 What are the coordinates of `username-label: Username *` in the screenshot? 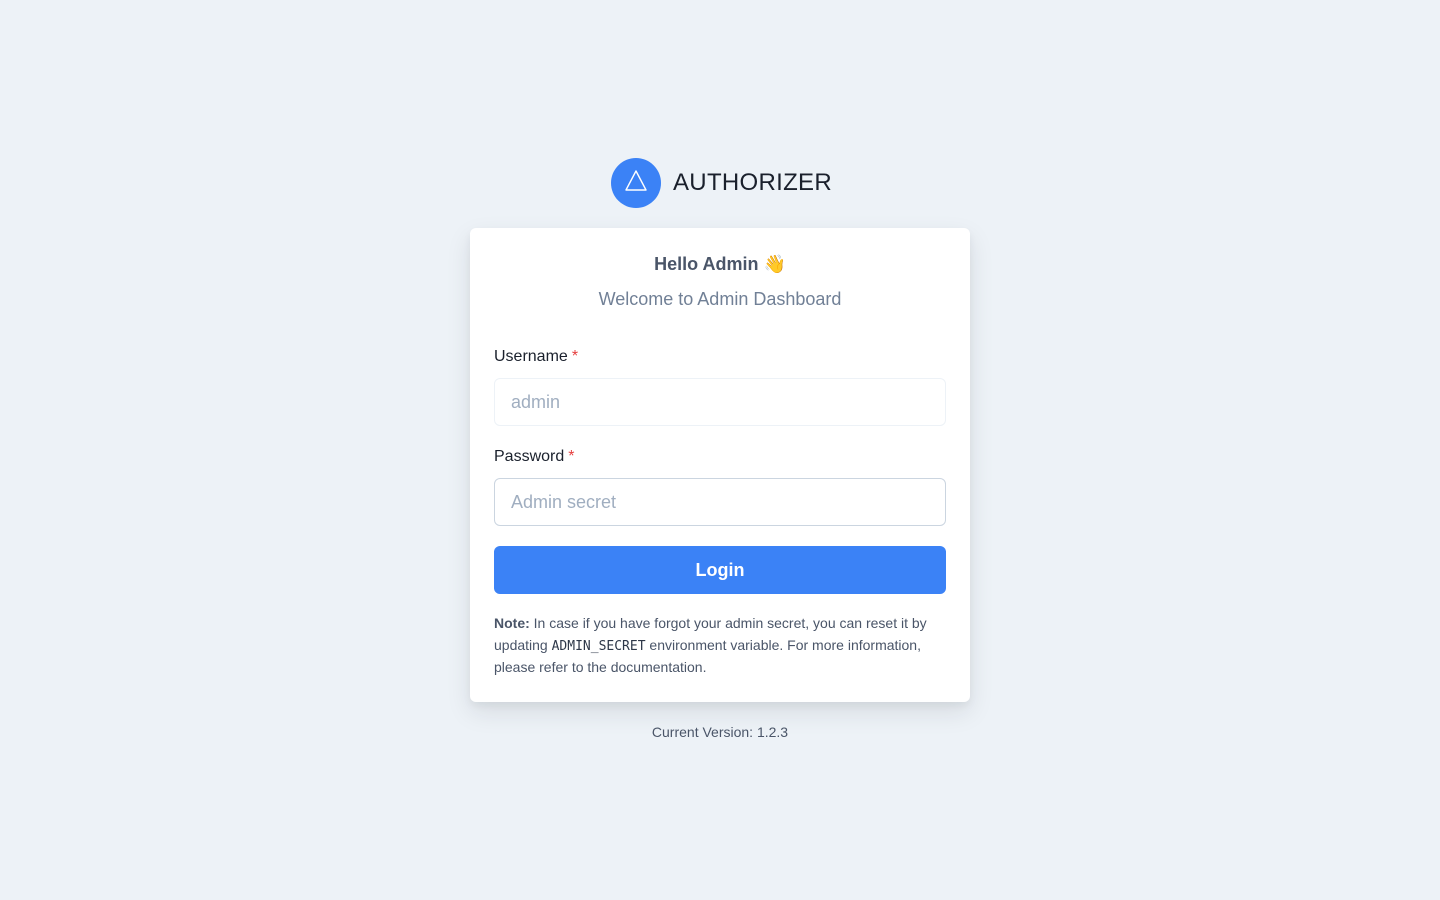 It's located at (536, 357).